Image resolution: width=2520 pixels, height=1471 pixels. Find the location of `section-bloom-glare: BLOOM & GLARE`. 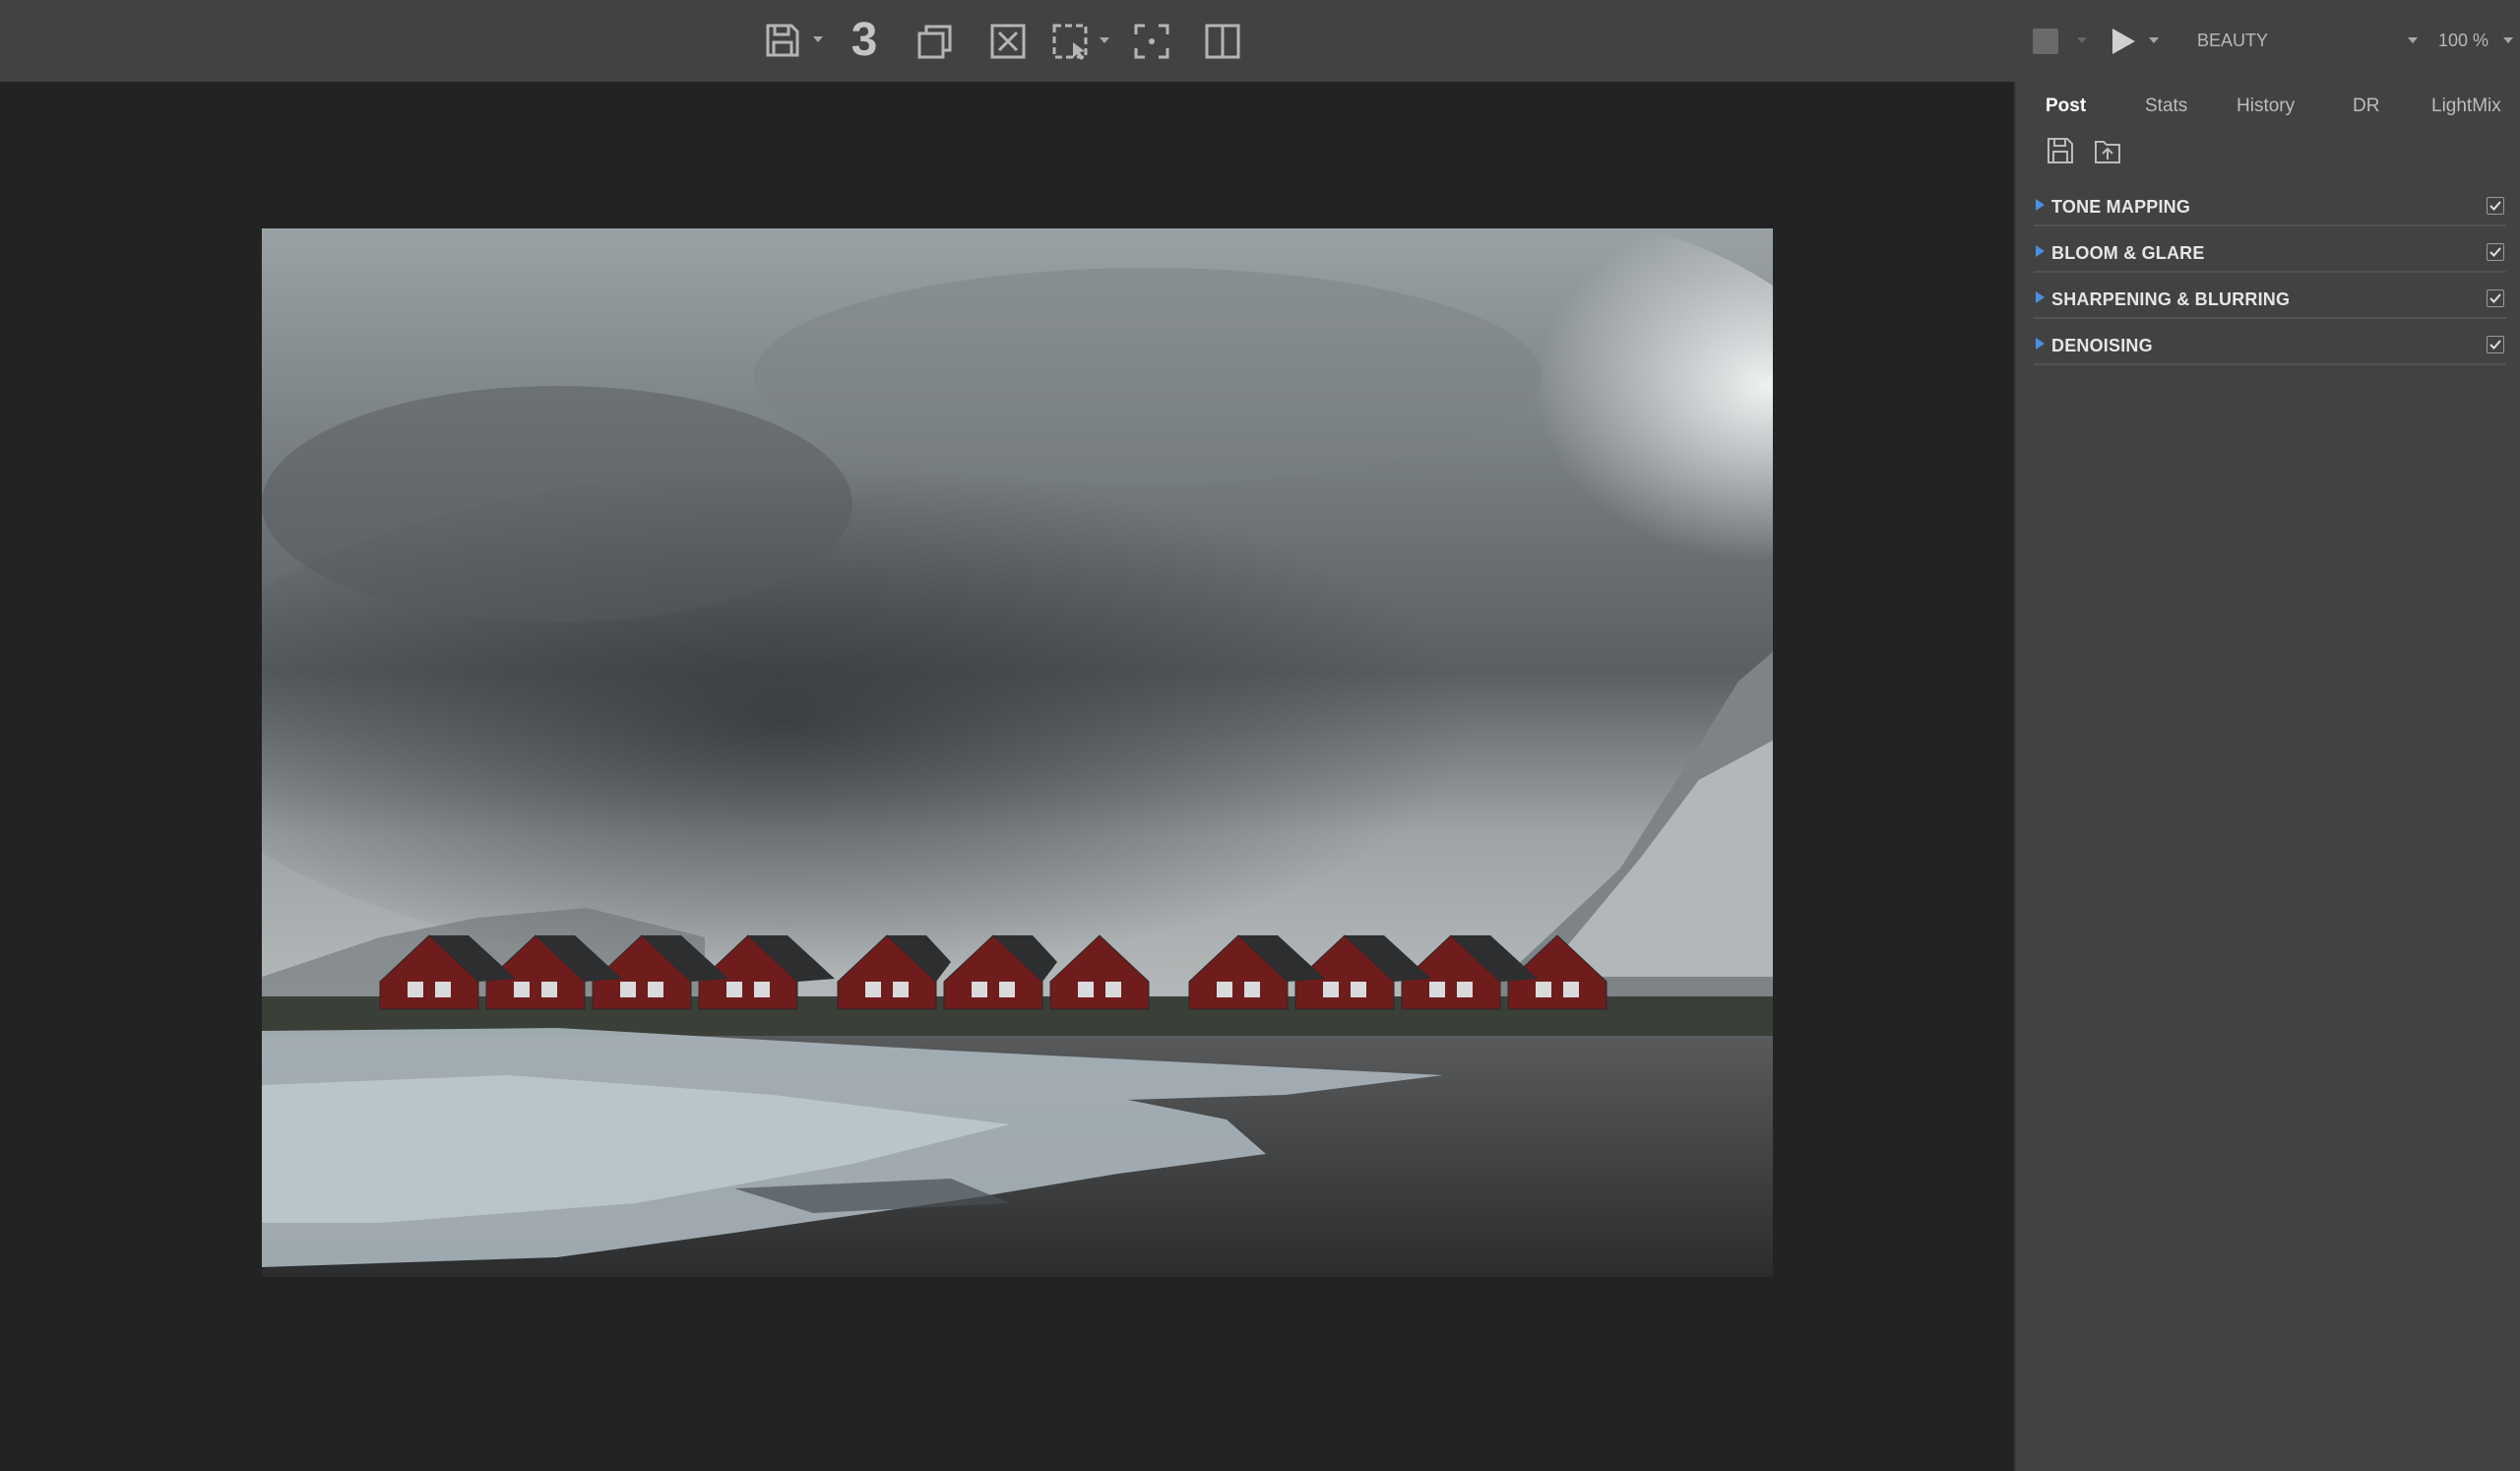

section-bloom-glare: BLOOM & GLARE is located at coordinates (2270, 256).